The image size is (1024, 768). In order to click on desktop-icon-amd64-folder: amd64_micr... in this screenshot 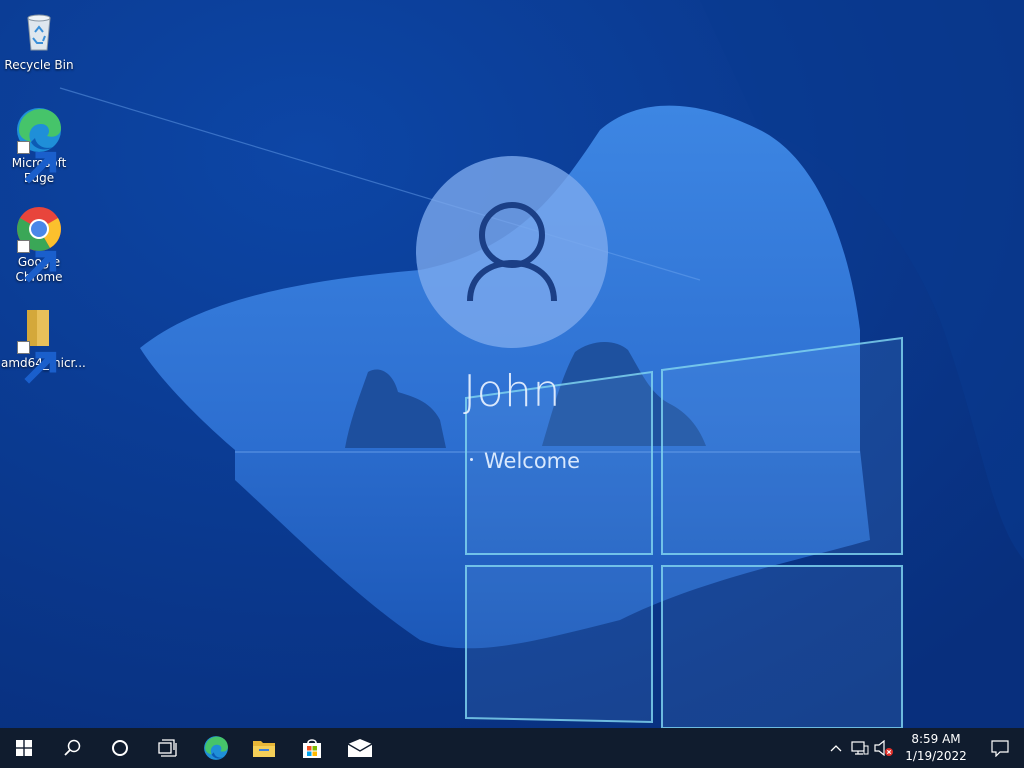, I will do `click(43, 345)`.